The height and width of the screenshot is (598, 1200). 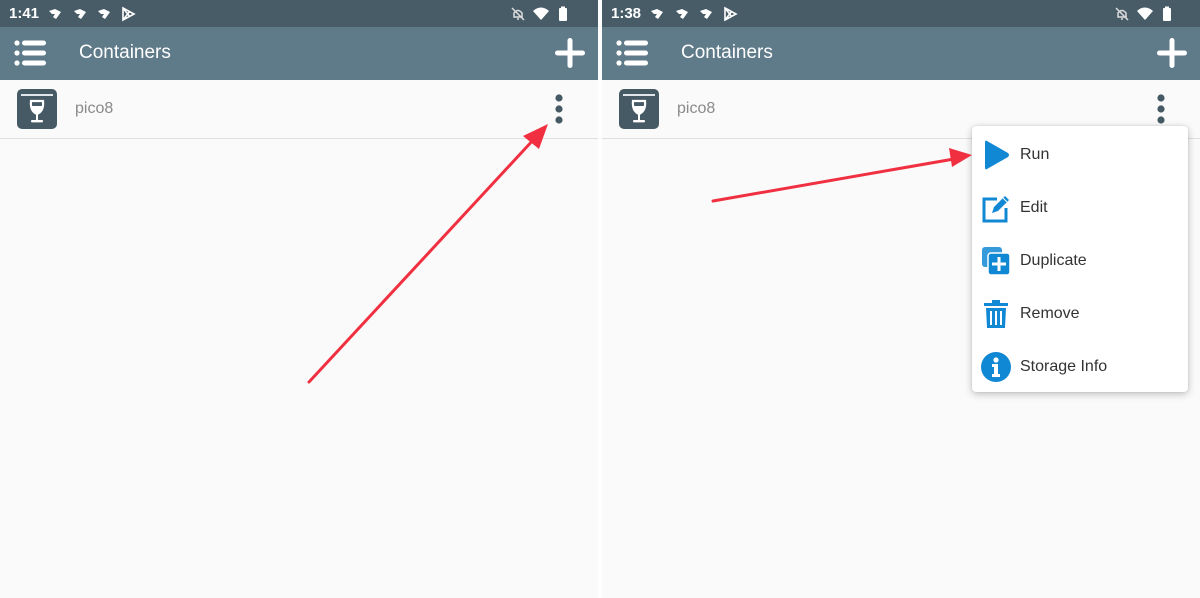 I want to click on context-menu: Run Edit Duplicate Remove Storage Info, so click(x=1080, y=259).